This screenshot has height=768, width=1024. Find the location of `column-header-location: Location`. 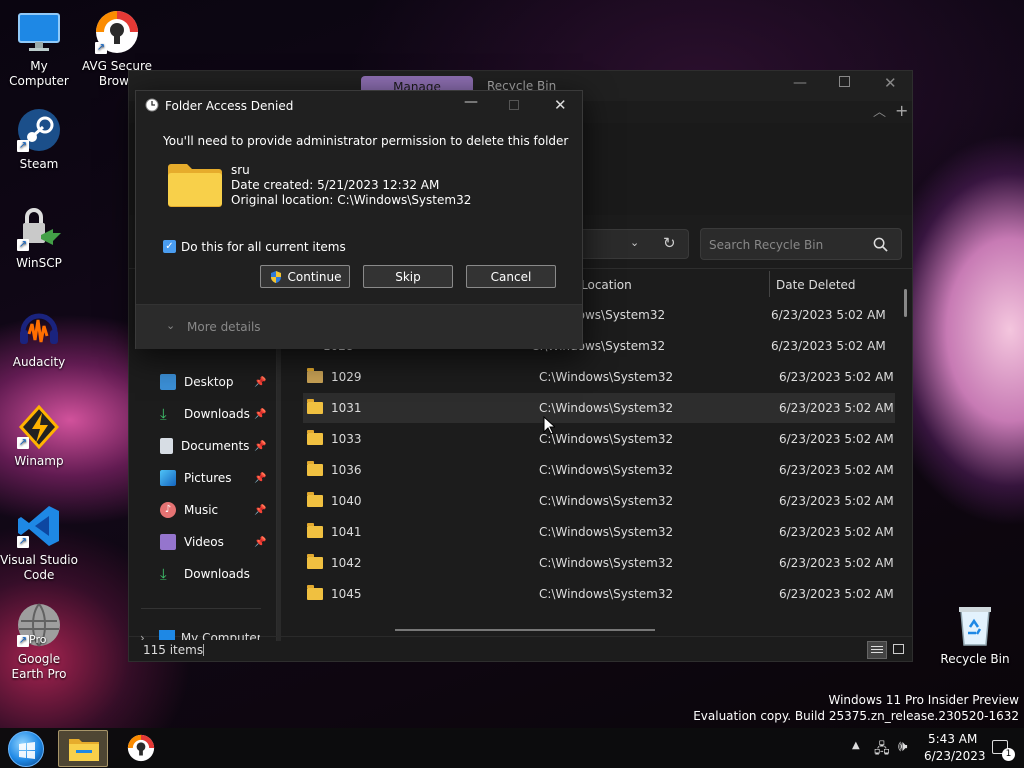

column-header-location: Location is located at coordinates (606, 285).